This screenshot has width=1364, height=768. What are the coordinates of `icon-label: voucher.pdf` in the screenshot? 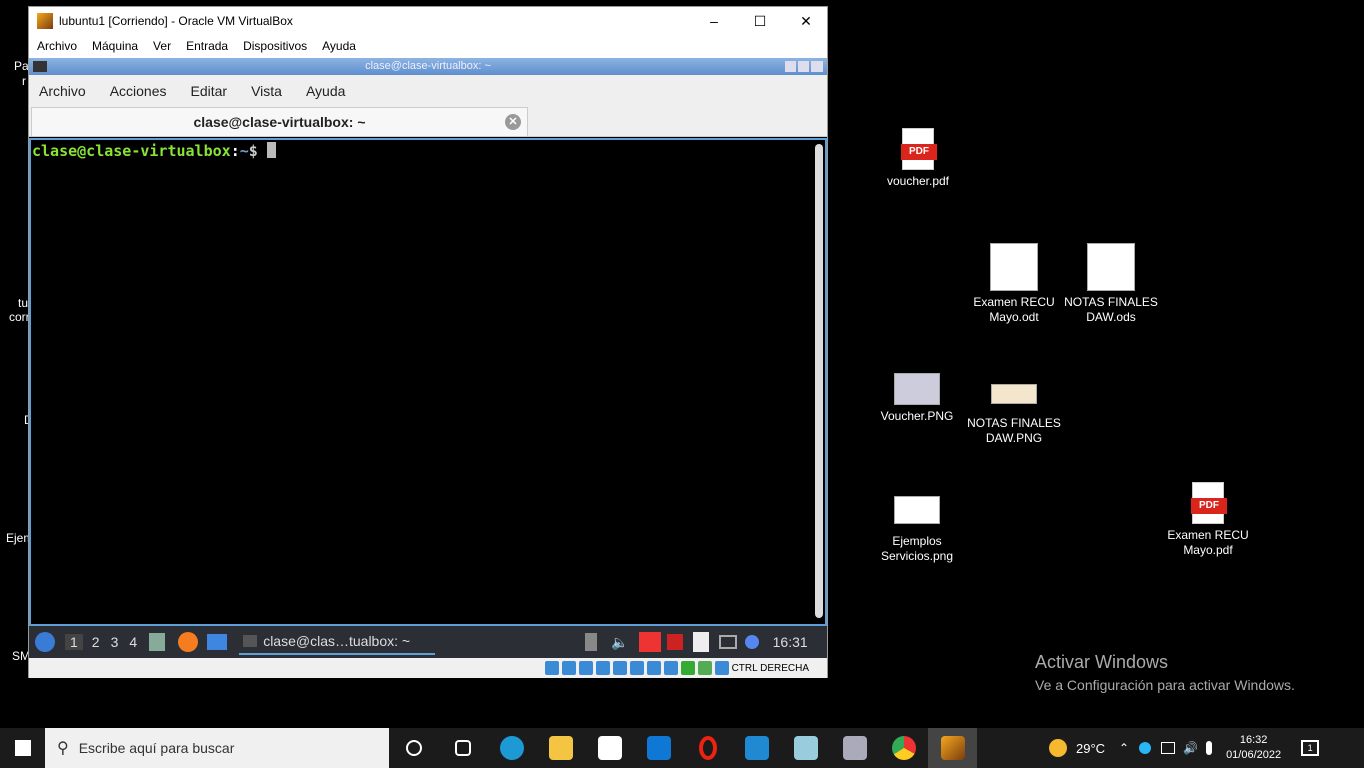 It's located at (918, 181).